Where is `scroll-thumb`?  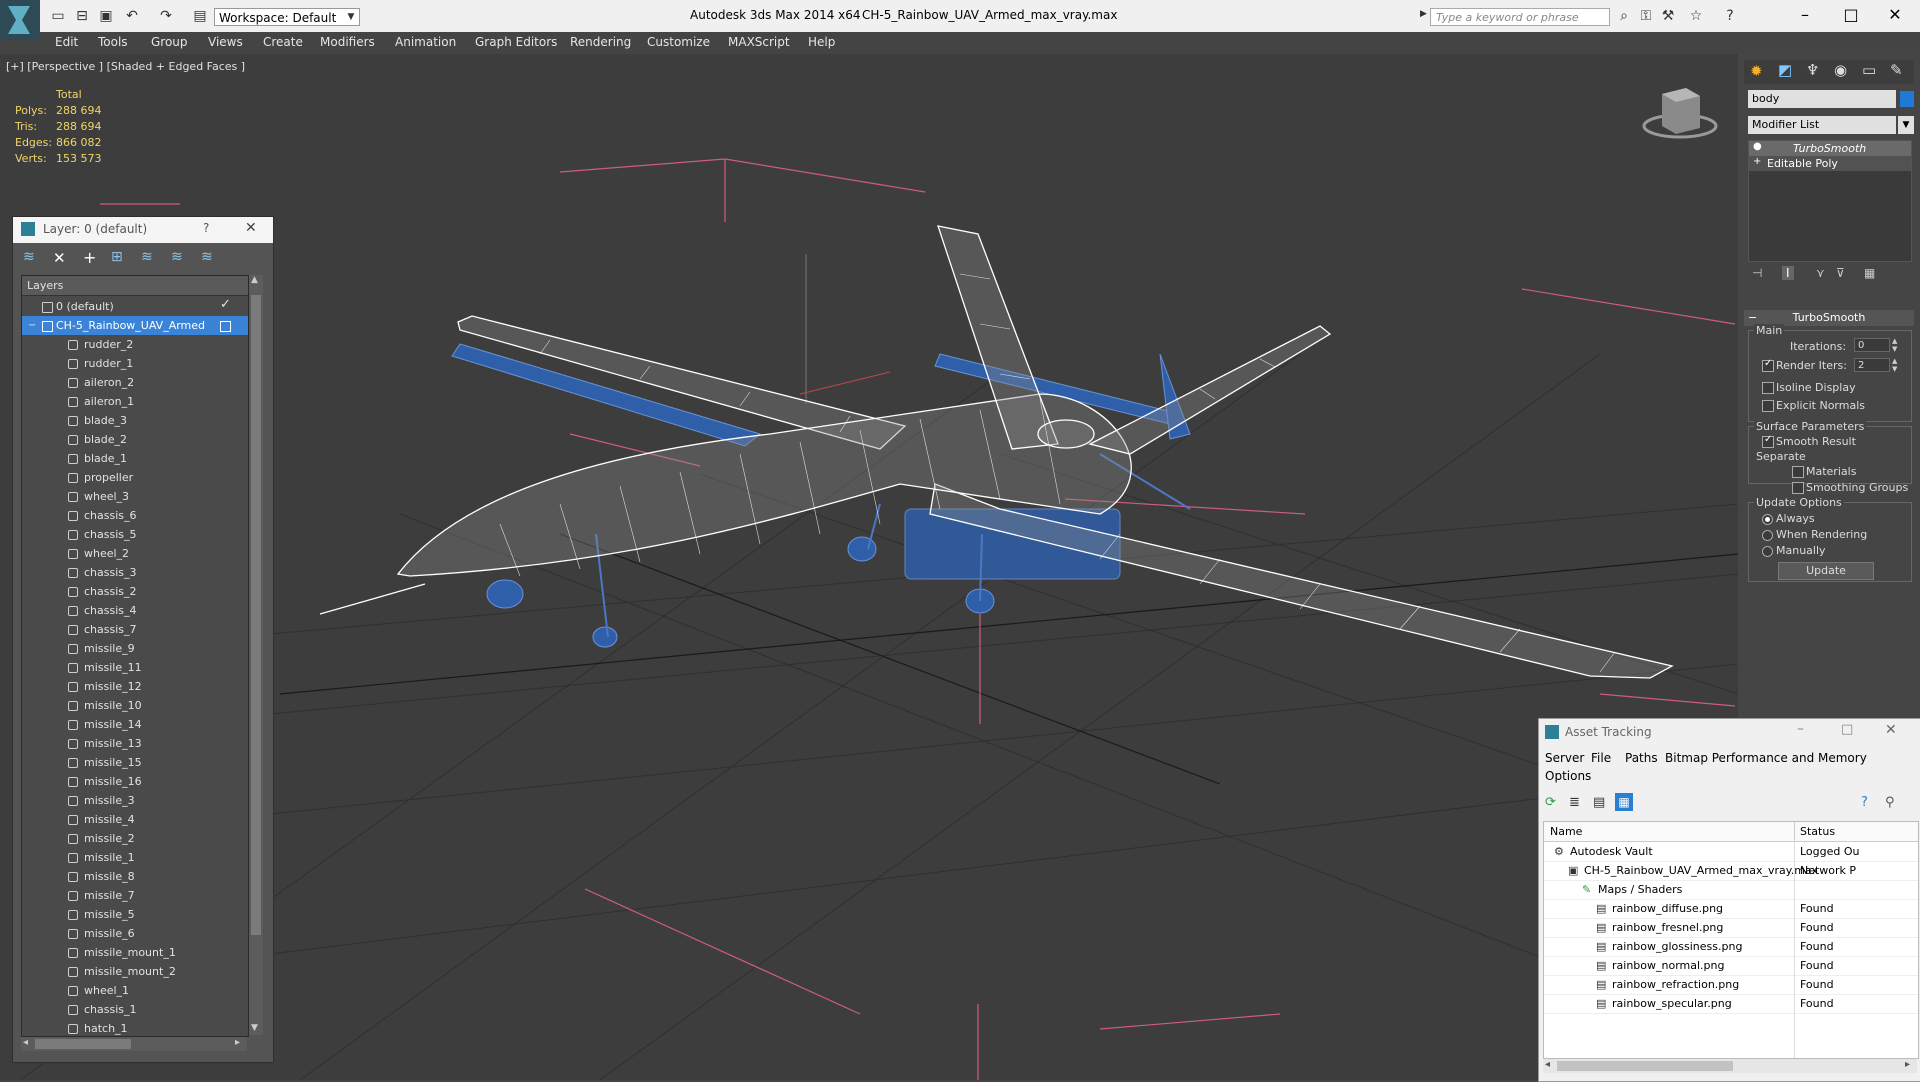 scroll-thumb is located at coordinates (256, 615).